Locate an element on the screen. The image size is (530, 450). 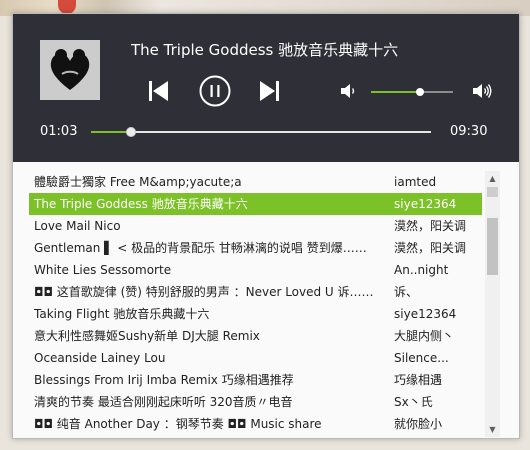
scroll-down-arrow-icon: ▼ is located at coordinates (492, 429).